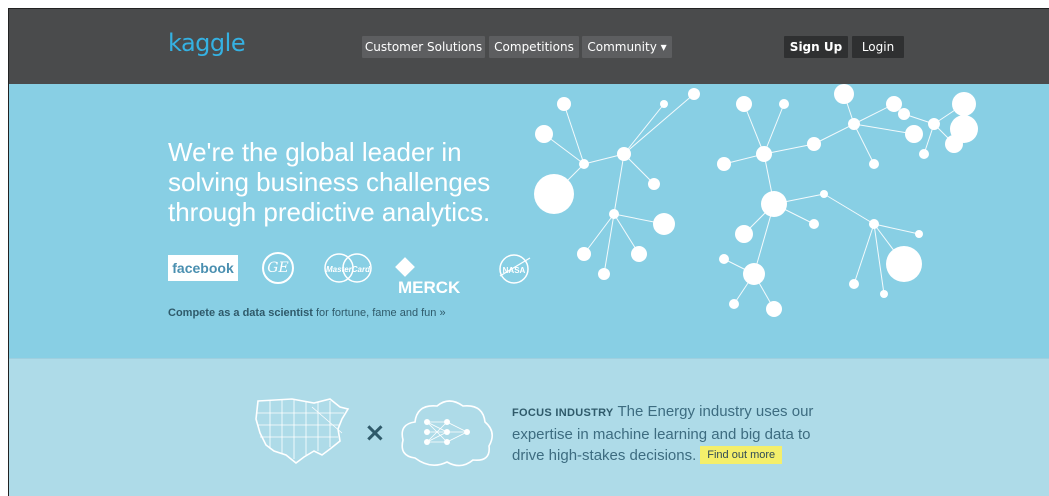 This screenshot has width=1049, height=496. I want to click on kaggle-logo: kaggle, so click(207, 43).